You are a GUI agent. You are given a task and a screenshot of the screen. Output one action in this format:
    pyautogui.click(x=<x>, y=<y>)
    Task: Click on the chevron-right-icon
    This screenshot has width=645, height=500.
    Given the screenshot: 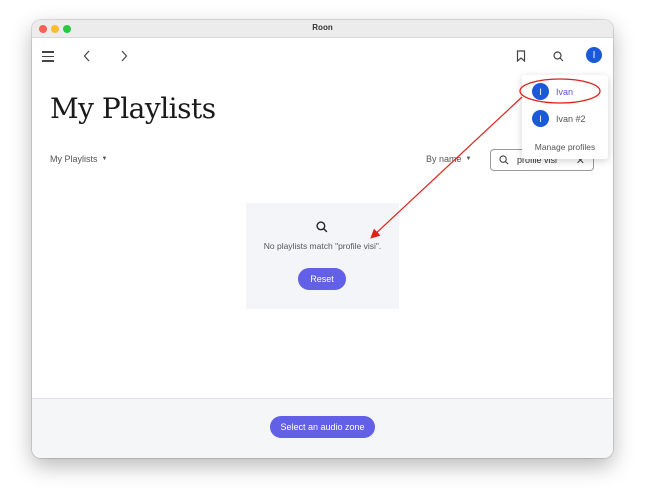 What is the action you would take?
    pyautogui.click(x=124, y=56)
    